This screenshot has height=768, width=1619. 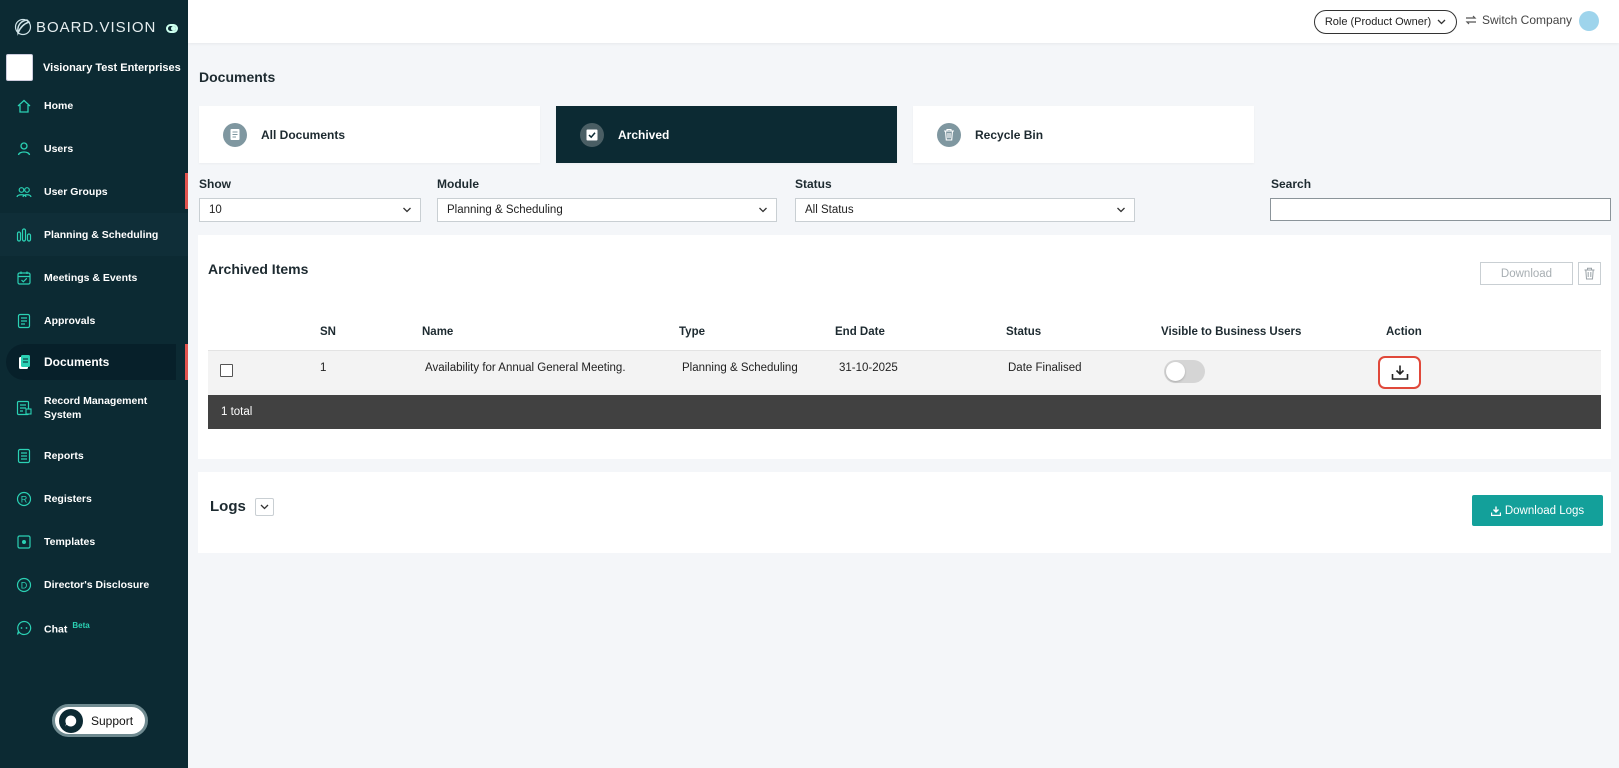 I want to click on bar-chart-icon, so click(x=24, y=235).